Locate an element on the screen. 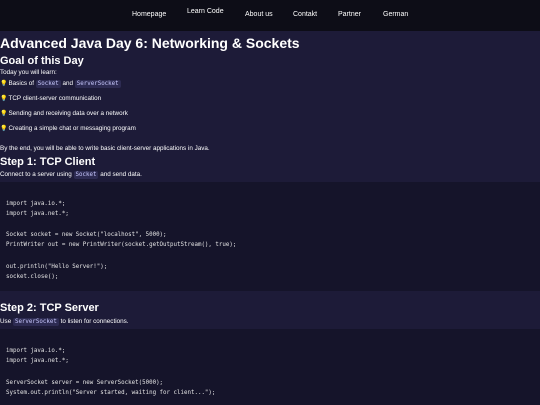 This screenshot has height=405, width=540. goal-intro: Today you will learn: is located at coordinates (28, 72).